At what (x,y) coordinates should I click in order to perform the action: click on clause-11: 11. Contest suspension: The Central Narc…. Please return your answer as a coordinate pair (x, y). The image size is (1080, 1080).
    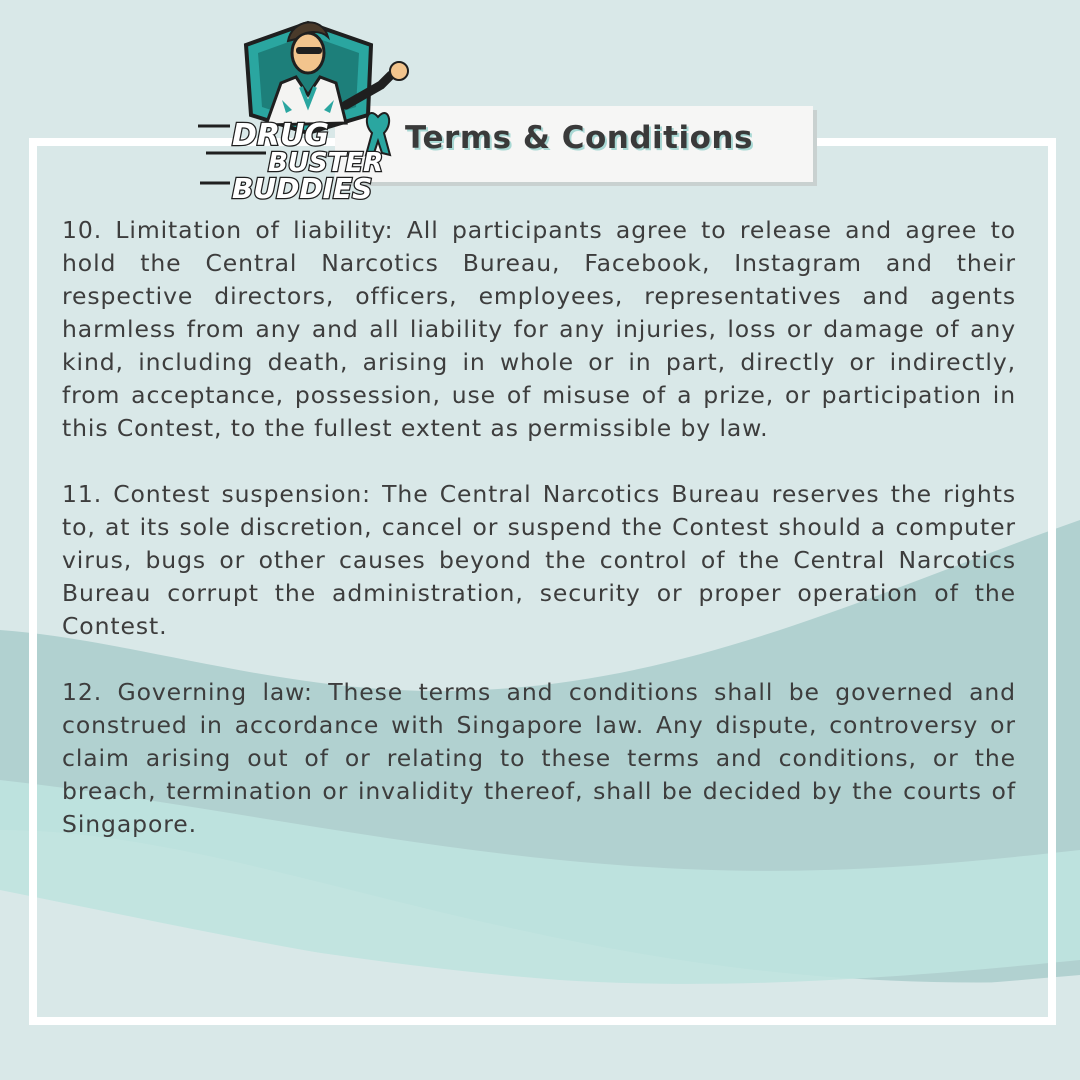
    Looking at the image, I should click on (539, 560).